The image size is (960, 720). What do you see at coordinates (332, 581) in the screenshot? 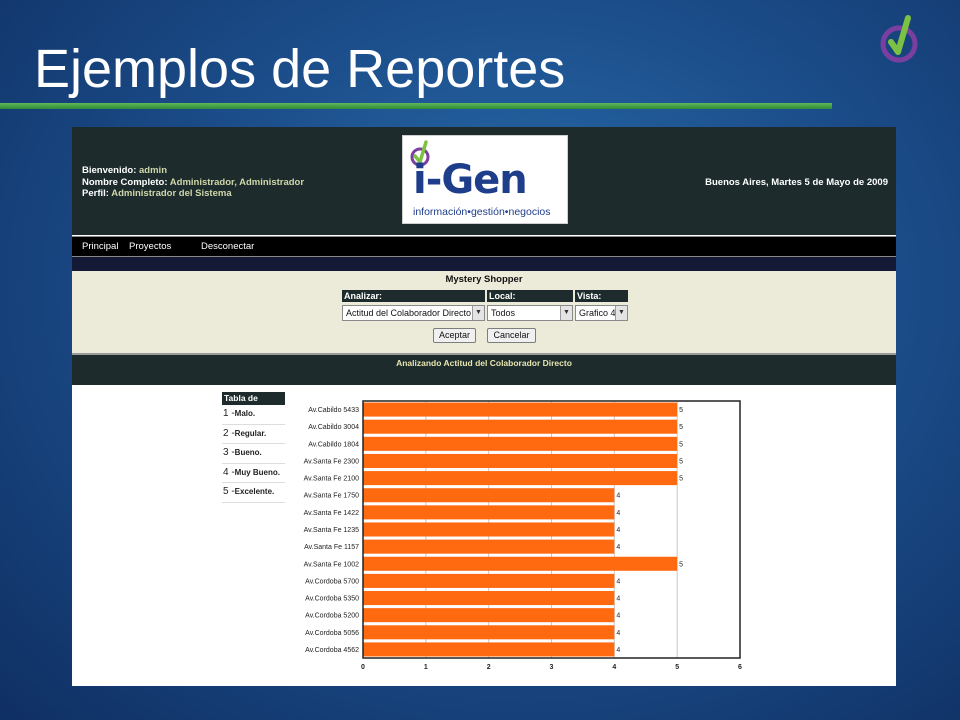
I see `category-label: Av.Cordoba 5700` at bounding box center [332, 581].